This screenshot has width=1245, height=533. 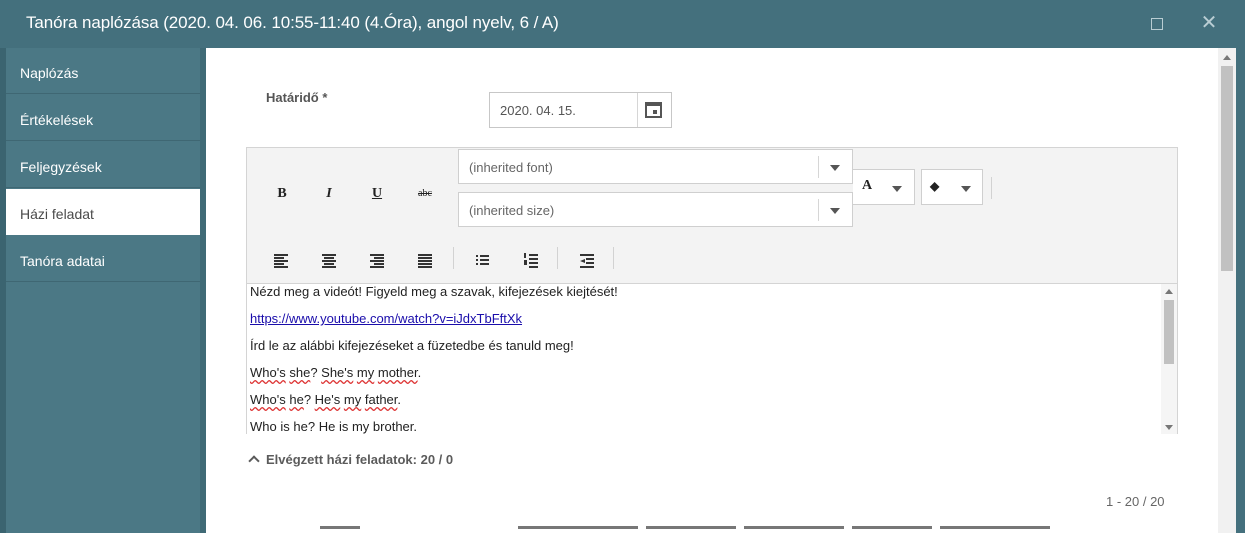 I want to click on completed-homework-label: Elvégzett házi feladatok: 20 / 0, so click(x=360, y=459).